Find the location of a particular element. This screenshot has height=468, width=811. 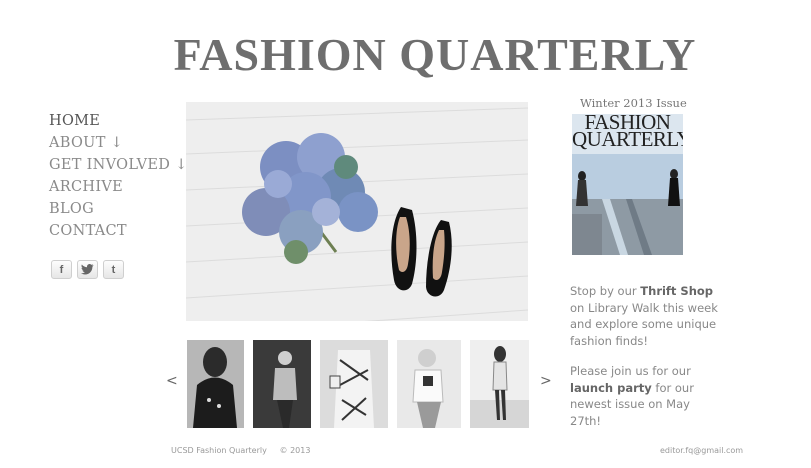

thumbnail-5-image is located at coordinates (499, 384).